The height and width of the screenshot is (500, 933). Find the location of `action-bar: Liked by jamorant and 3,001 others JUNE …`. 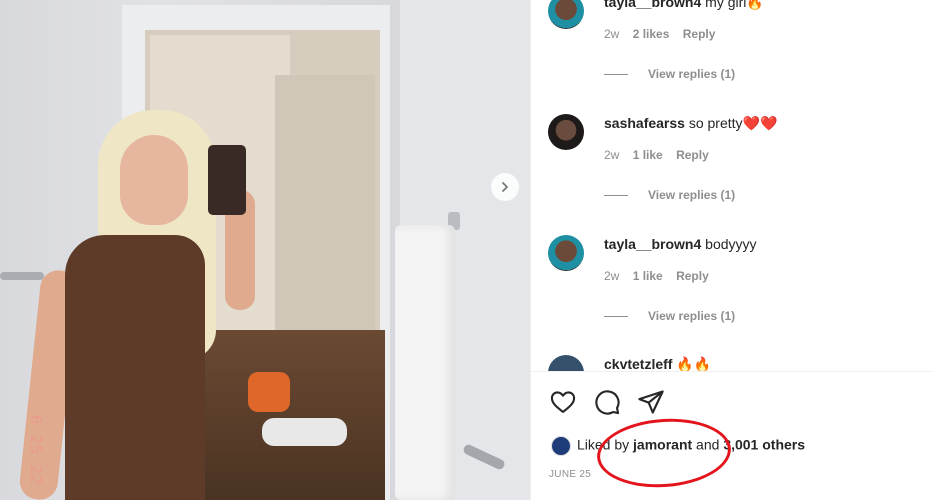

action-bar: Liked by jamorant and 3,001 others JUNE … is located at coordinates (732, 435).